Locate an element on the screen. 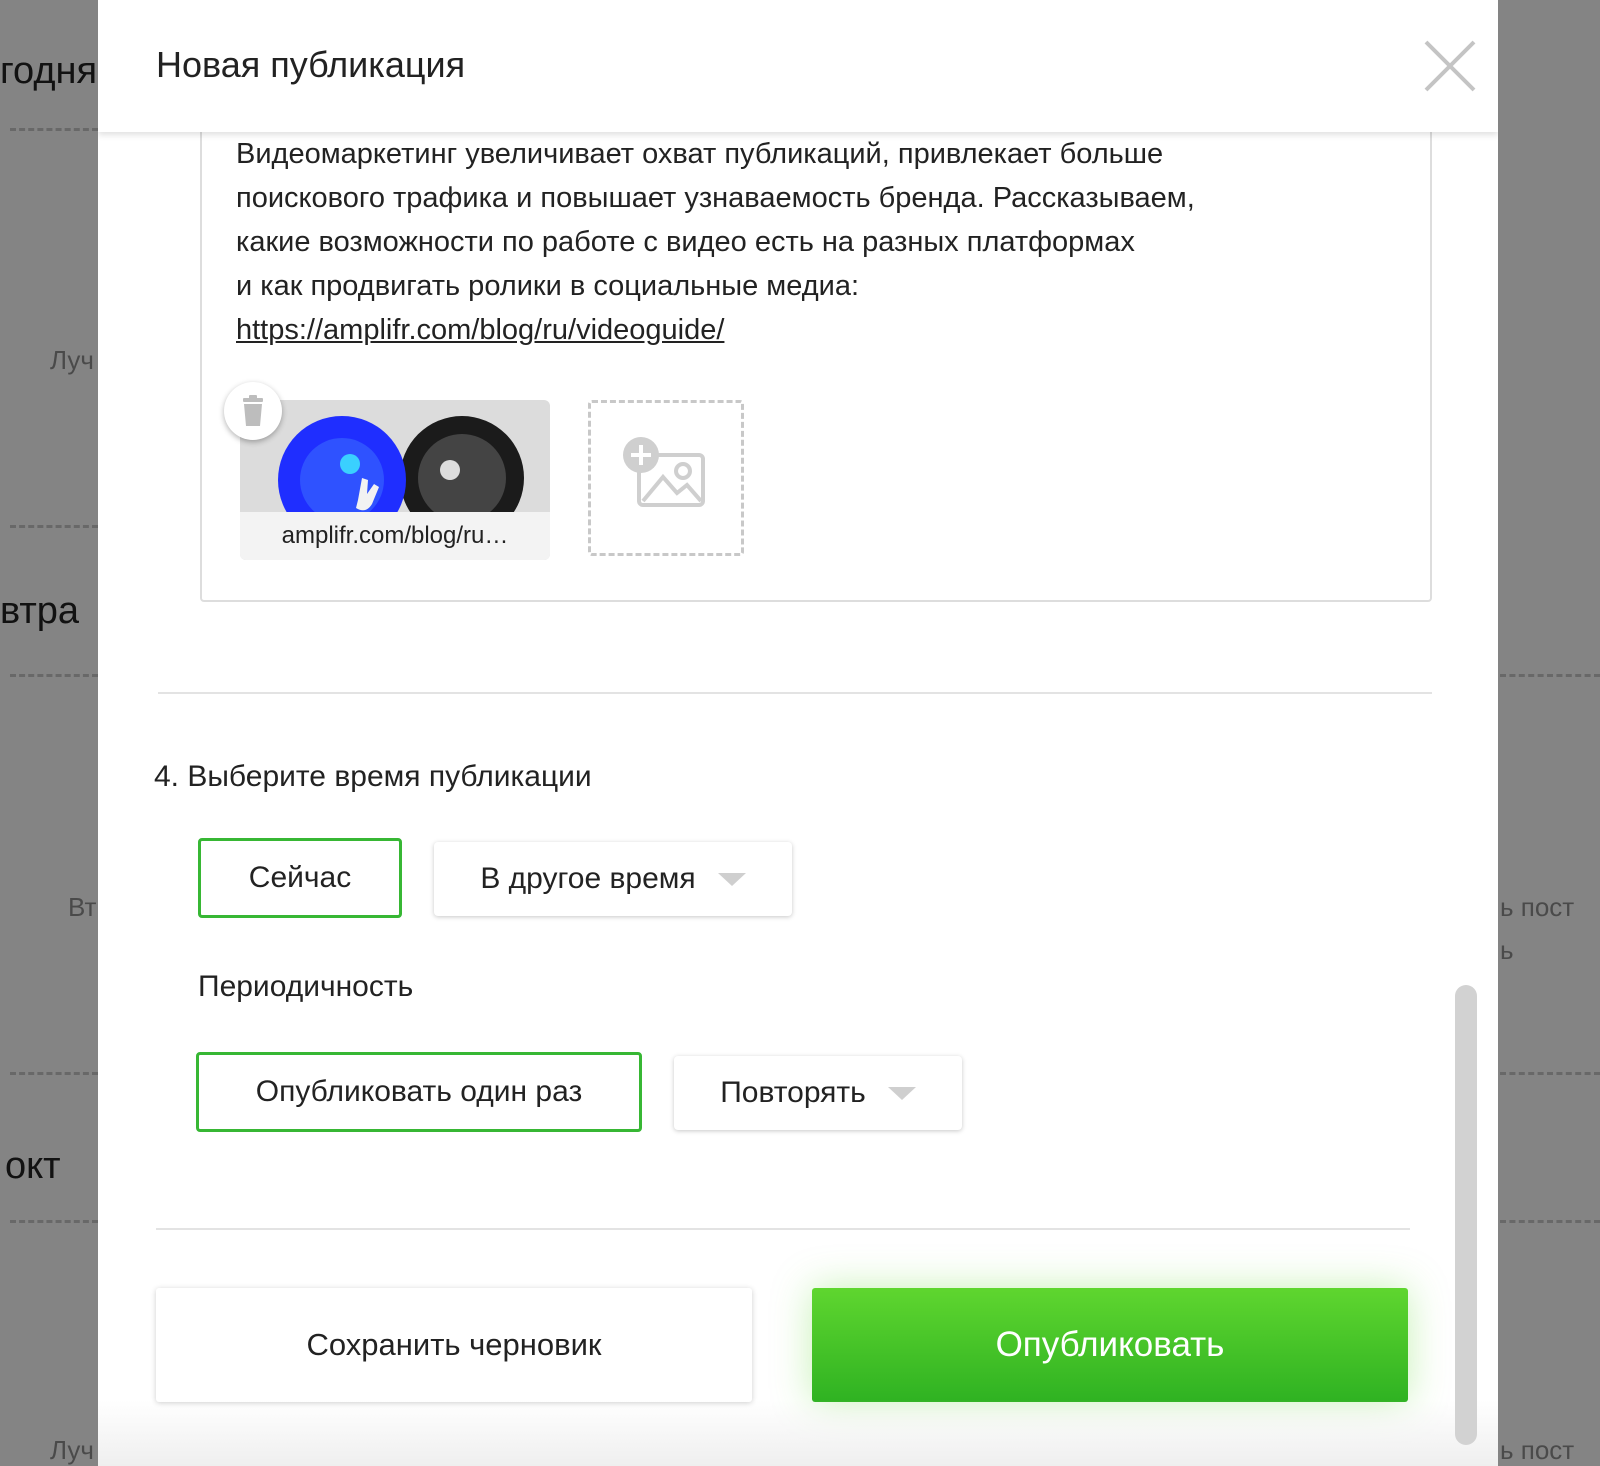  publish-now-label: Сейчас is located at coordinates (300, 877).